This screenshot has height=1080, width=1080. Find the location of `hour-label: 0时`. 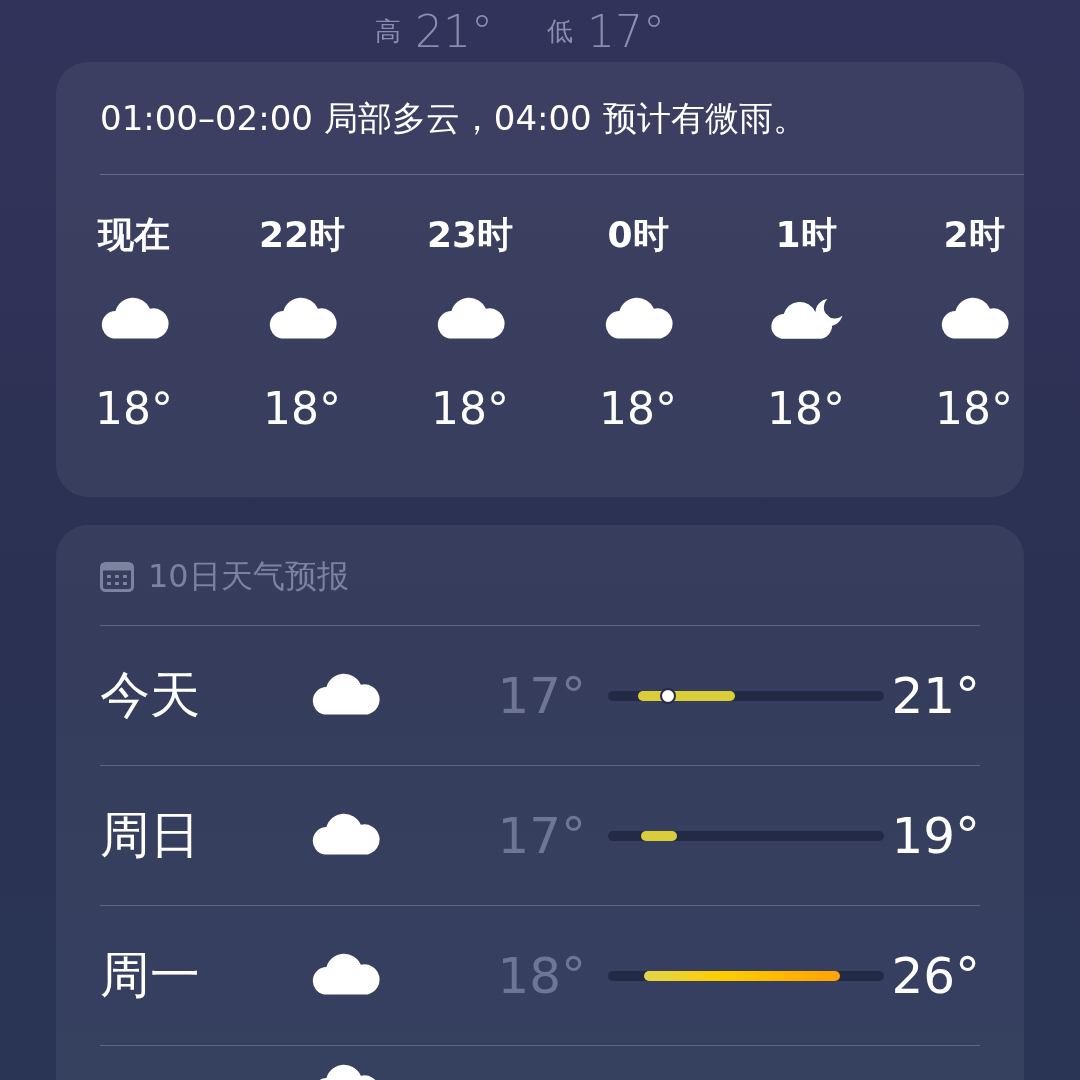

hour-label: 0时 is located at coordinates (638, 235).